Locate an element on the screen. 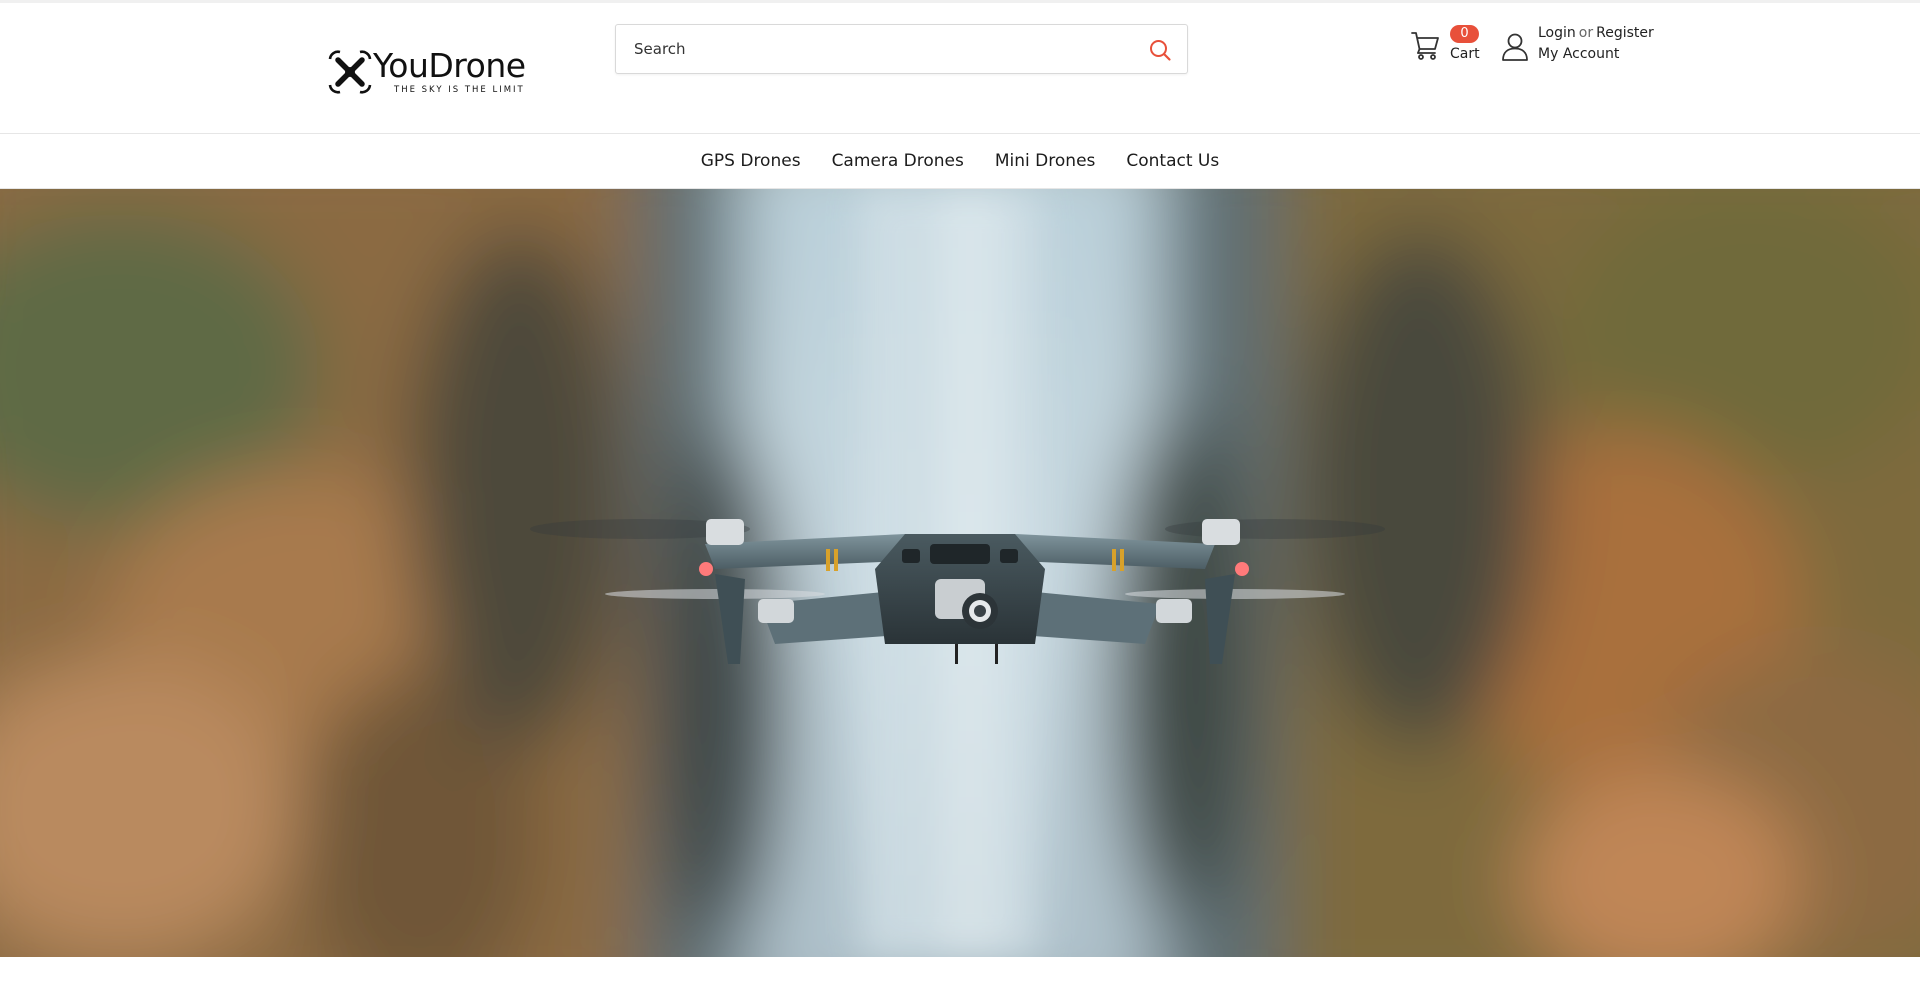  nav-item-mini-drones: Mini Drones is located at coordinates (1045, 161).